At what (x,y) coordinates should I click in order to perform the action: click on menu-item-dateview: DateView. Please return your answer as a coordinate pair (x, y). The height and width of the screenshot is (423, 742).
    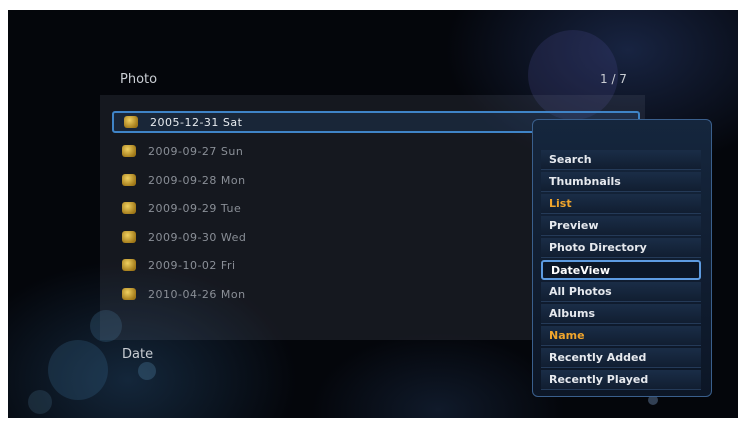
    Looking at the image, I should click on (621, 270).